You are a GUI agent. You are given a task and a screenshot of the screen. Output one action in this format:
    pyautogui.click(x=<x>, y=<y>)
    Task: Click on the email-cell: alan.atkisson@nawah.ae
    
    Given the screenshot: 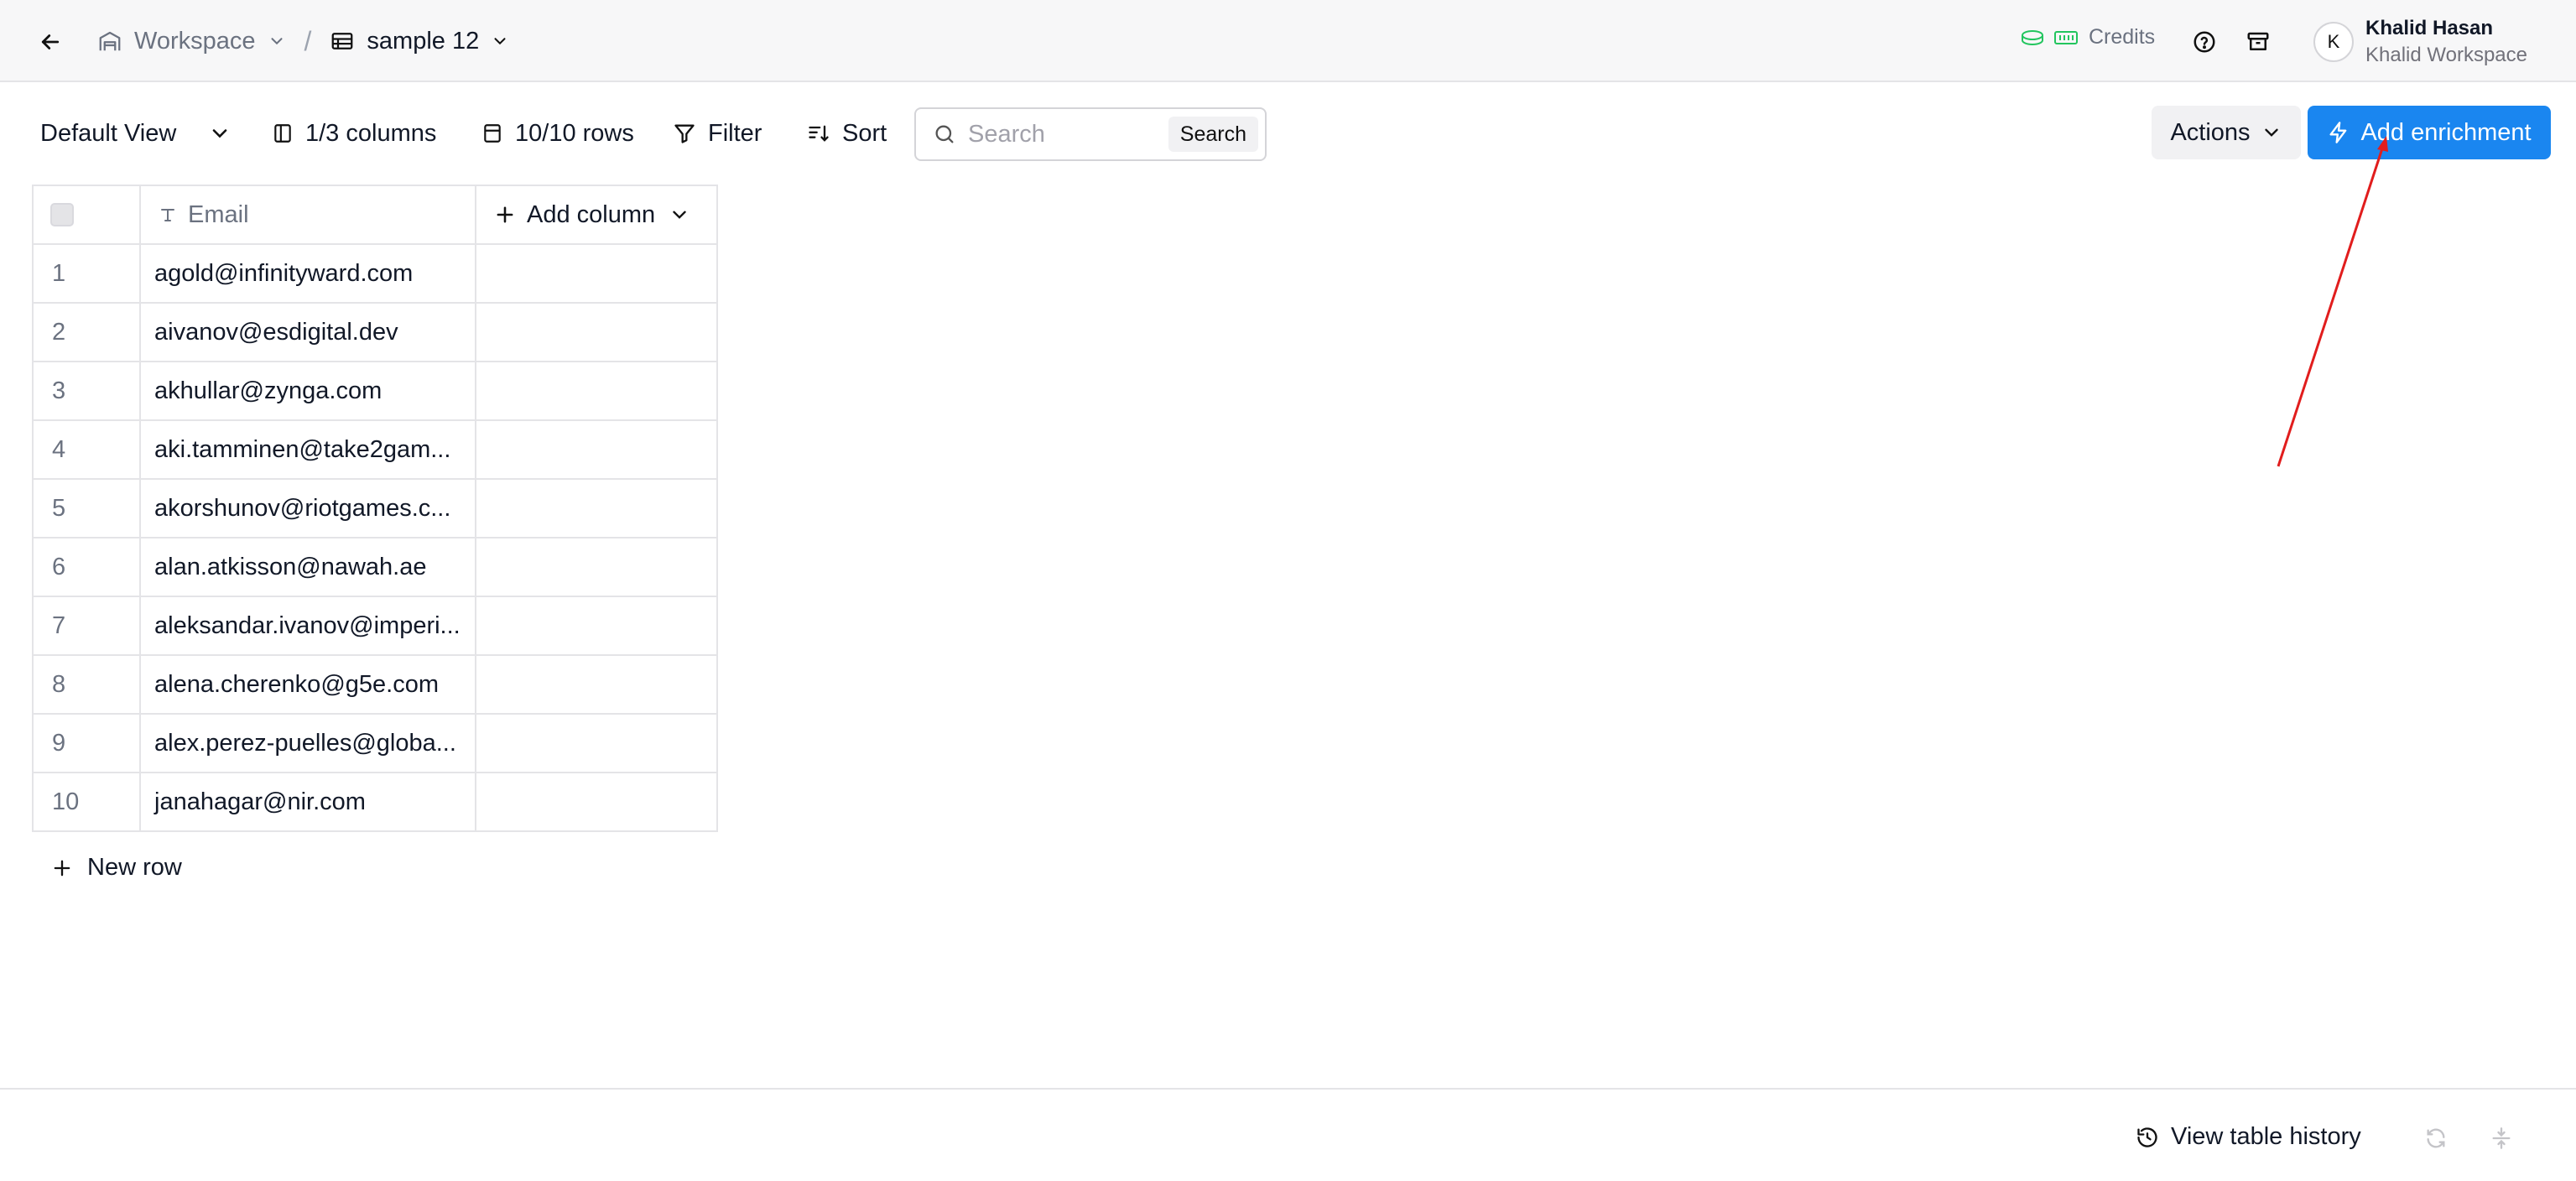 What is the action you would take?
    pyautogui.click(x=307, y=567)
    